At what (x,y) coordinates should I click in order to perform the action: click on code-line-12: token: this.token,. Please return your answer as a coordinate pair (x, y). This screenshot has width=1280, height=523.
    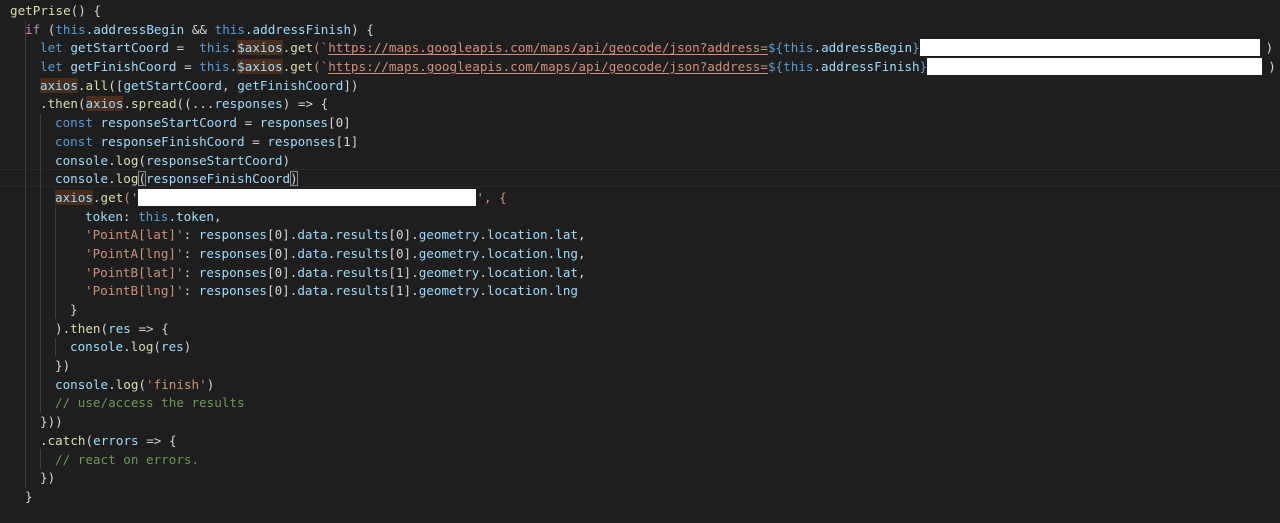
    Looking at the image, I should click on (643, 217).